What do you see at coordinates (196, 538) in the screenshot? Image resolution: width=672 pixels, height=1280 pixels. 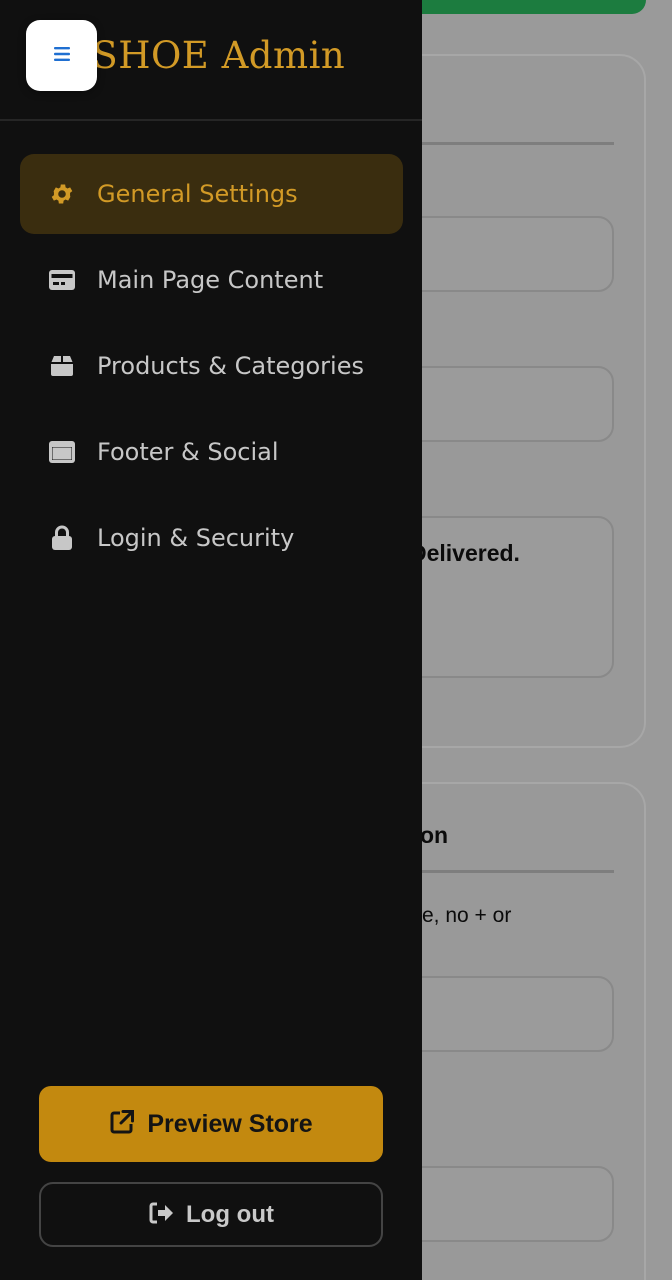 I see `nav-label-login-security: Login & Security` at bounding box center [196, 538].